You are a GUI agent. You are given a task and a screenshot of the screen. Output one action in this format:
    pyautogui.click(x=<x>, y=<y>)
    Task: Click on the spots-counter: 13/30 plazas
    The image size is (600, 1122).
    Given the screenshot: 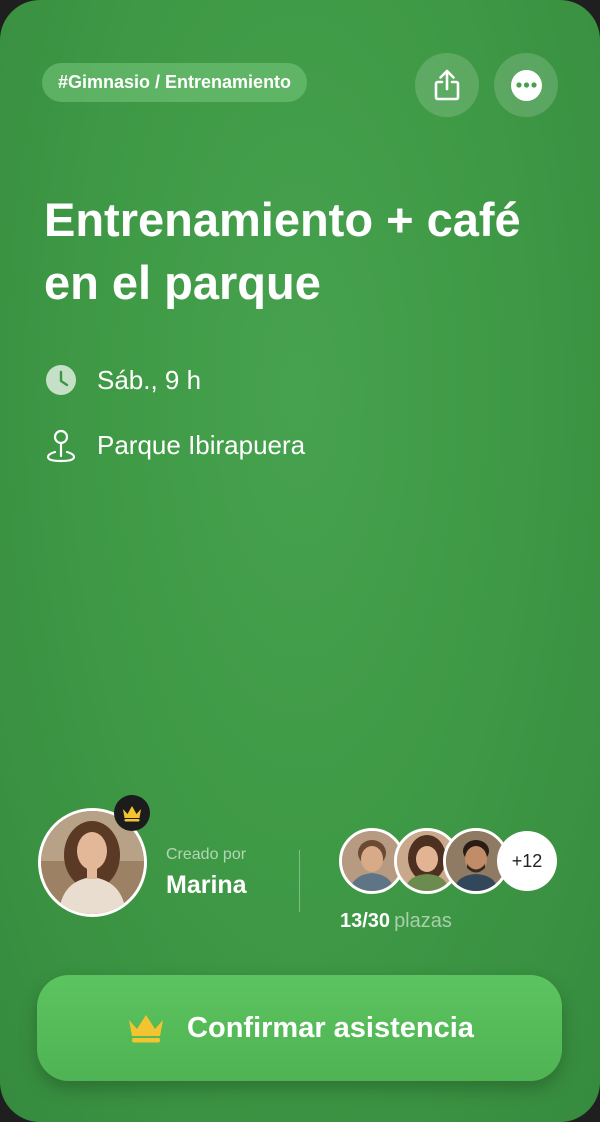 What is the action you would take?
    pyautogui.click(x=396, y=921)
    